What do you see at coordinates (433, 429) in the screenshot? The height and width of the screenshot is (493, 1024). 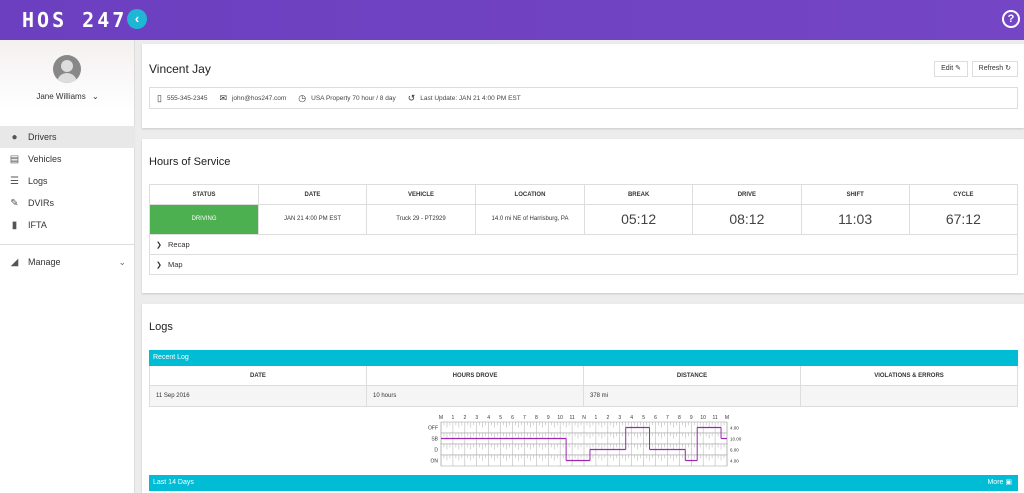 I see `row-label: OFF` at bounding box center [433, 429].